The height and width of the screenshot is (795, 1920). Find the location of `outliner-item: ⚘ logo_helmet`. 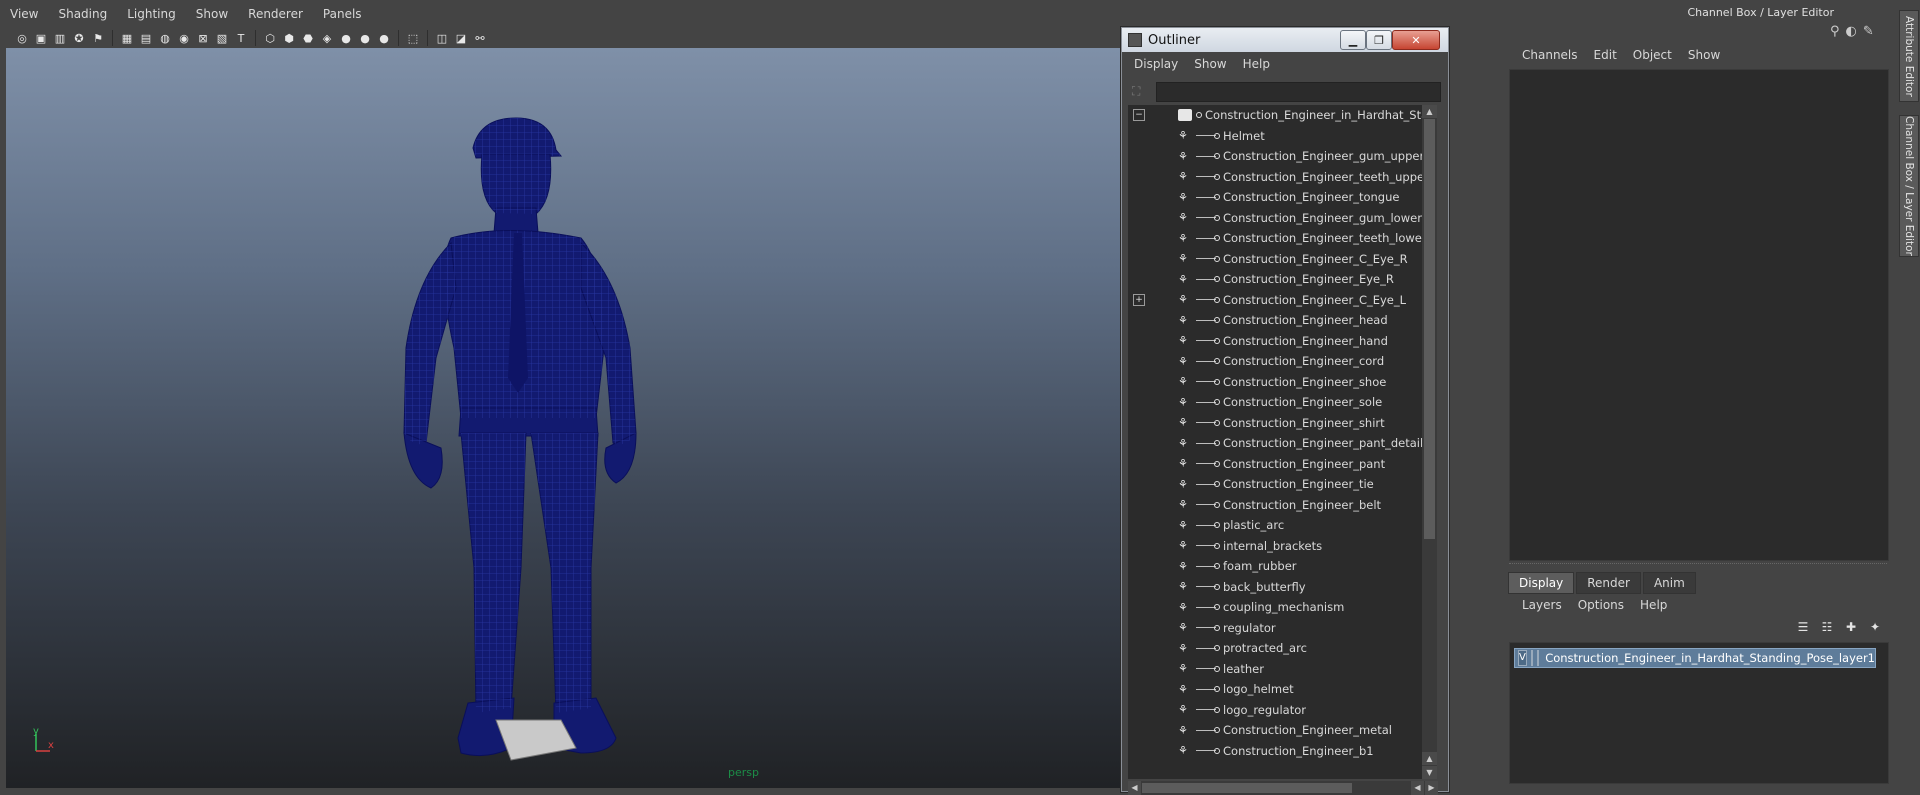

outliner-item: ⚘ logo_helmet is located at coordinates (1277, 689).